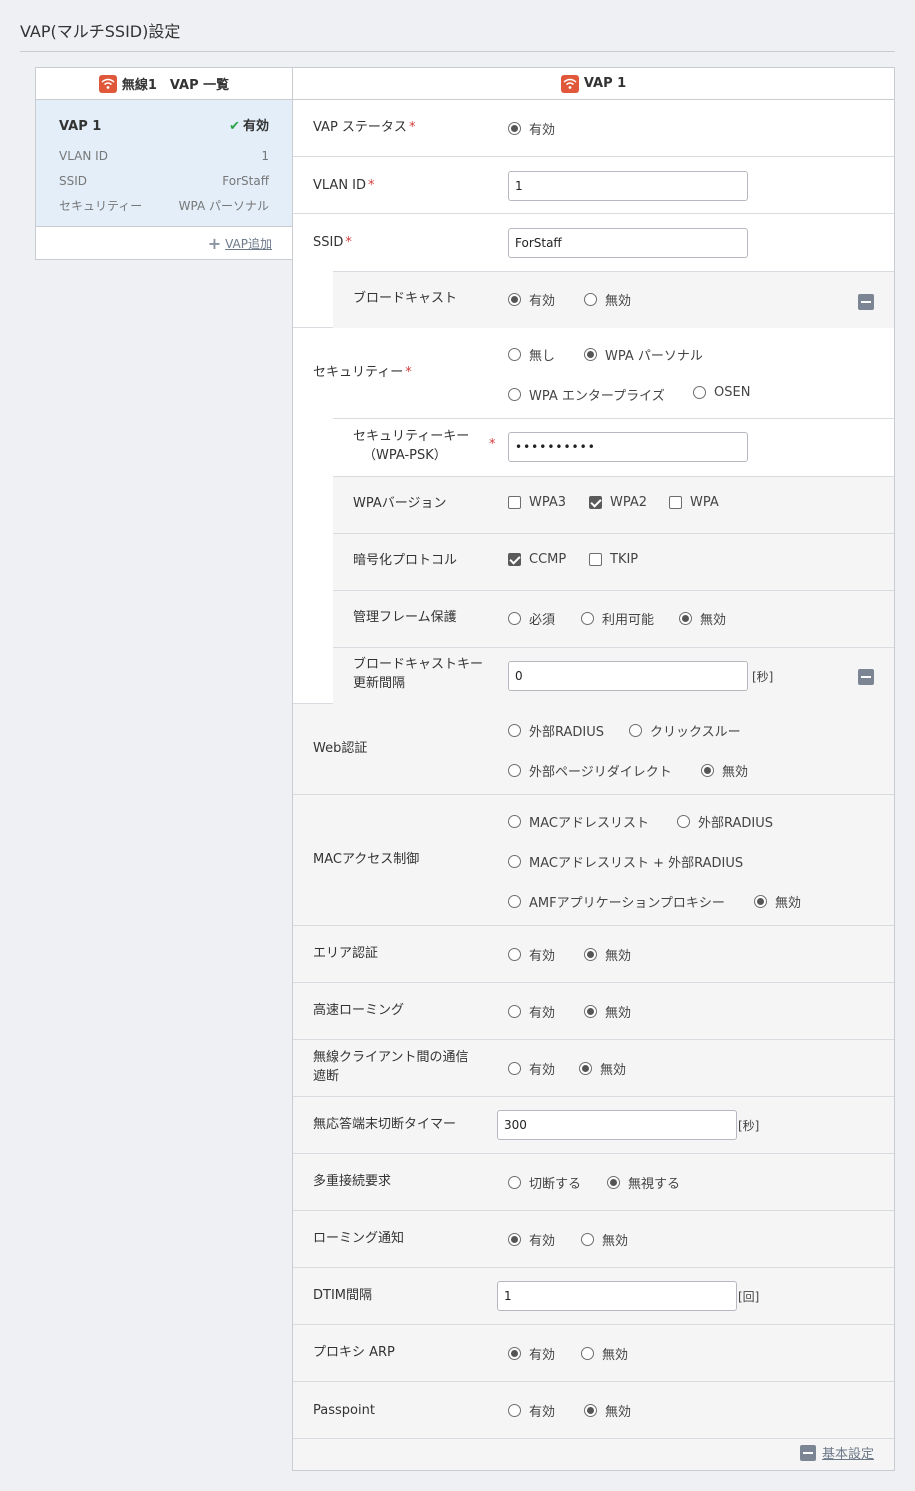 The image size is (915, 1491). I want to click on proxy-arp-disabled-radio: 無効, so click(604, 1353).